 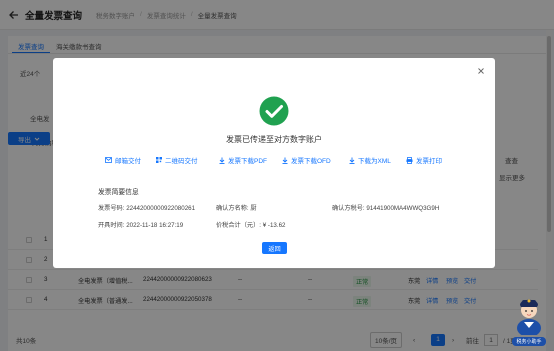 What do you see at coordinates (159, 160) in the screenshot?
I see `qrcode-icon` at bounding box center [159, 160].